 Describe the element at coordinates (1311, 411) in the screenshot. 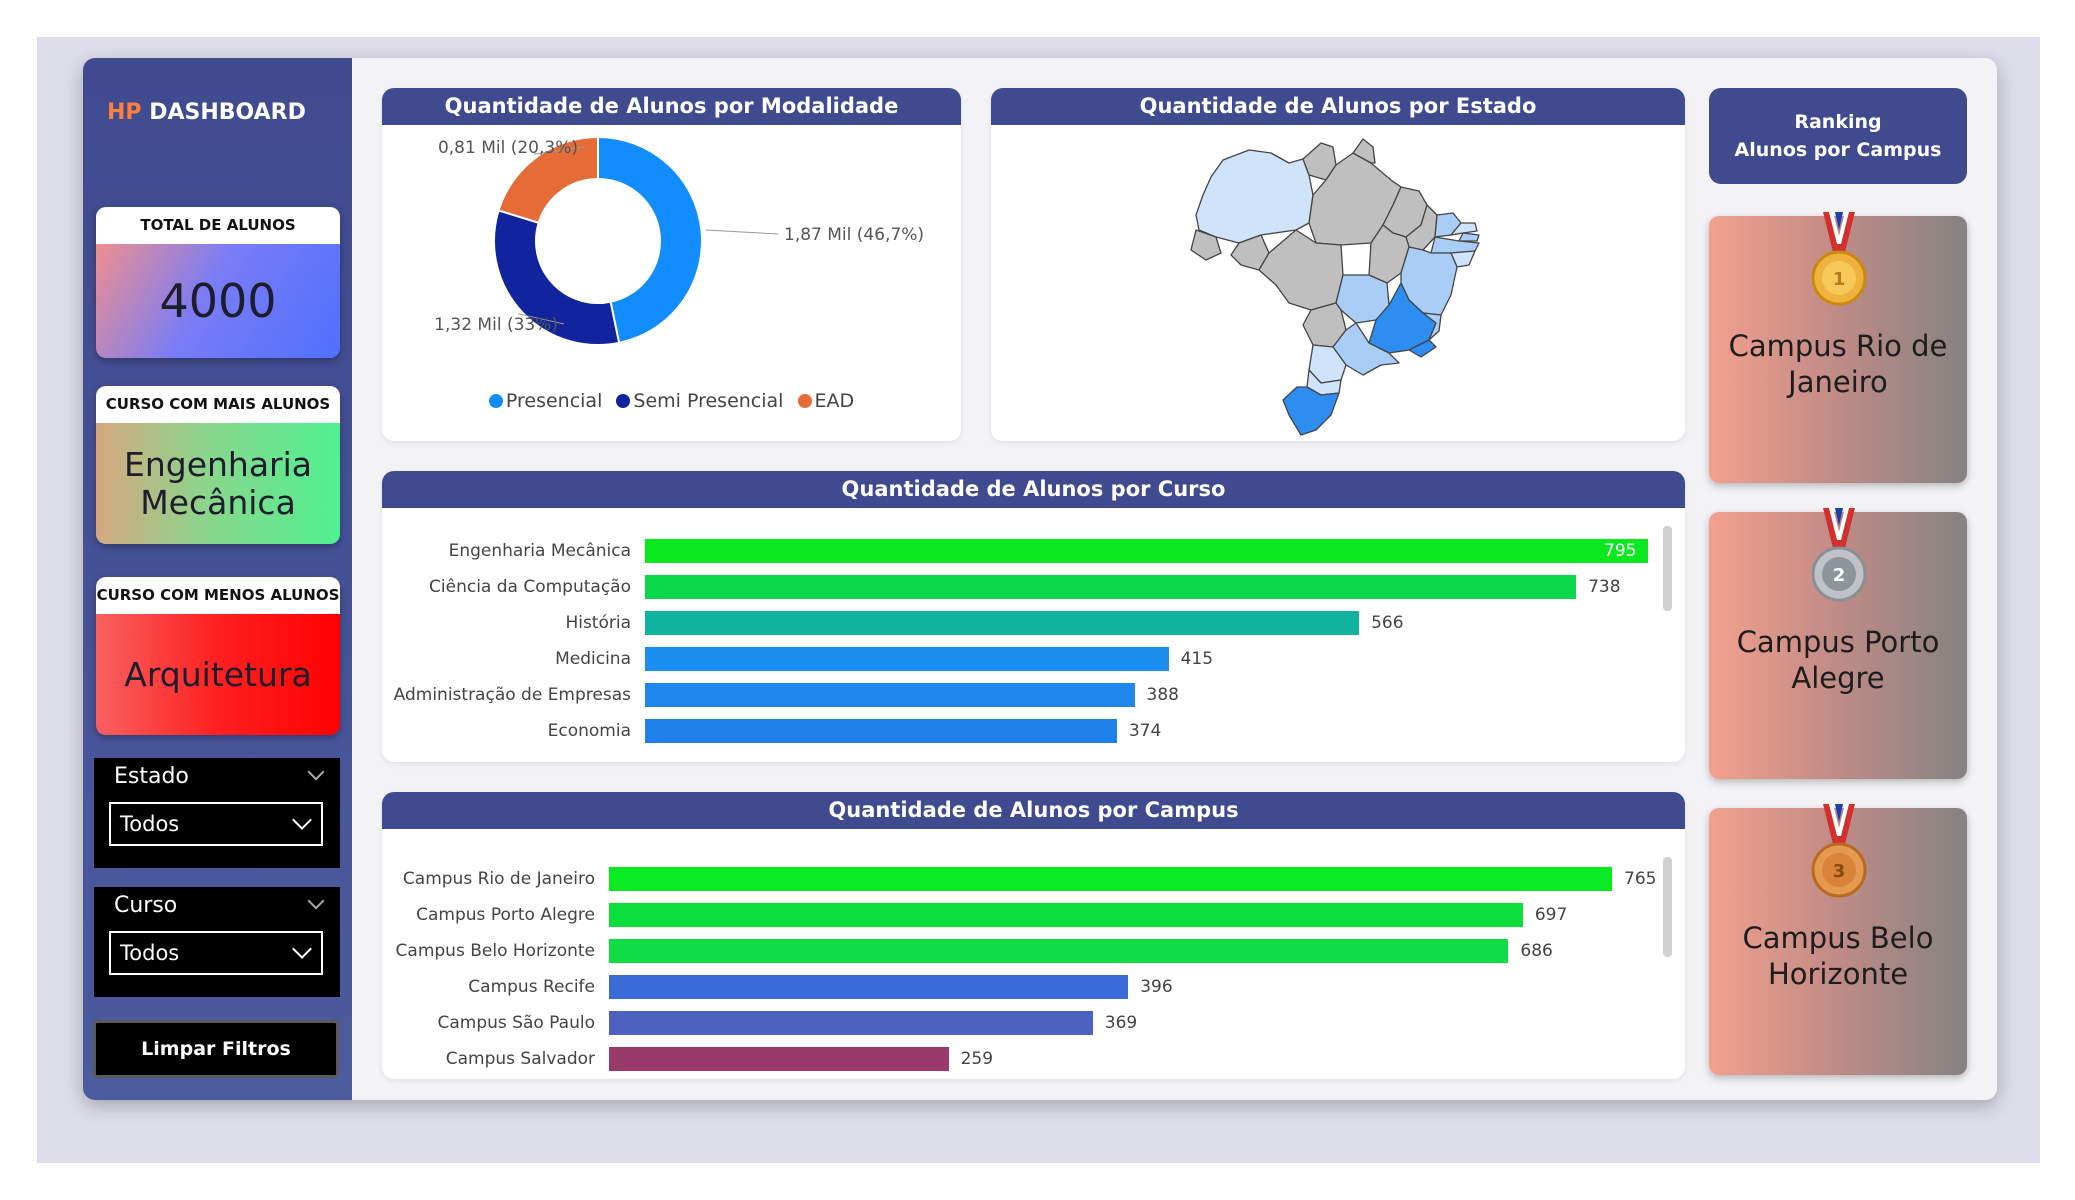

I see `map-state-rs` at that location.